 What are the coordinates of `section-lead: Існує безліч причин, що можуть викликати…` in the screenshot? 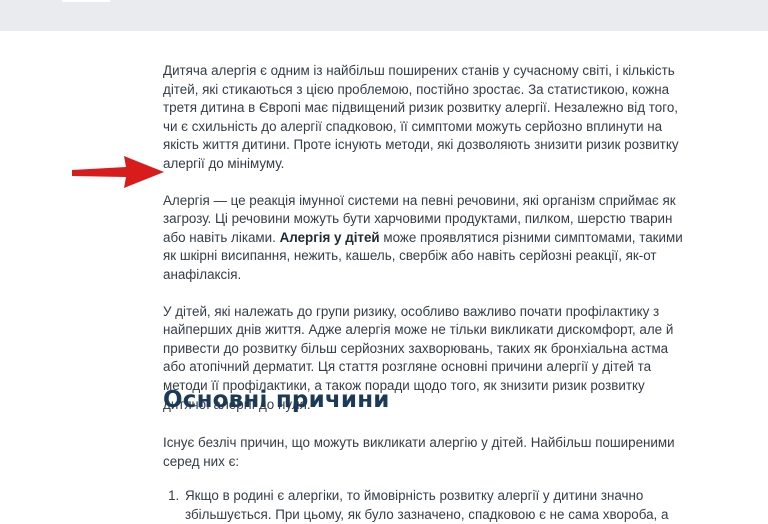 It's located at (419, 452).